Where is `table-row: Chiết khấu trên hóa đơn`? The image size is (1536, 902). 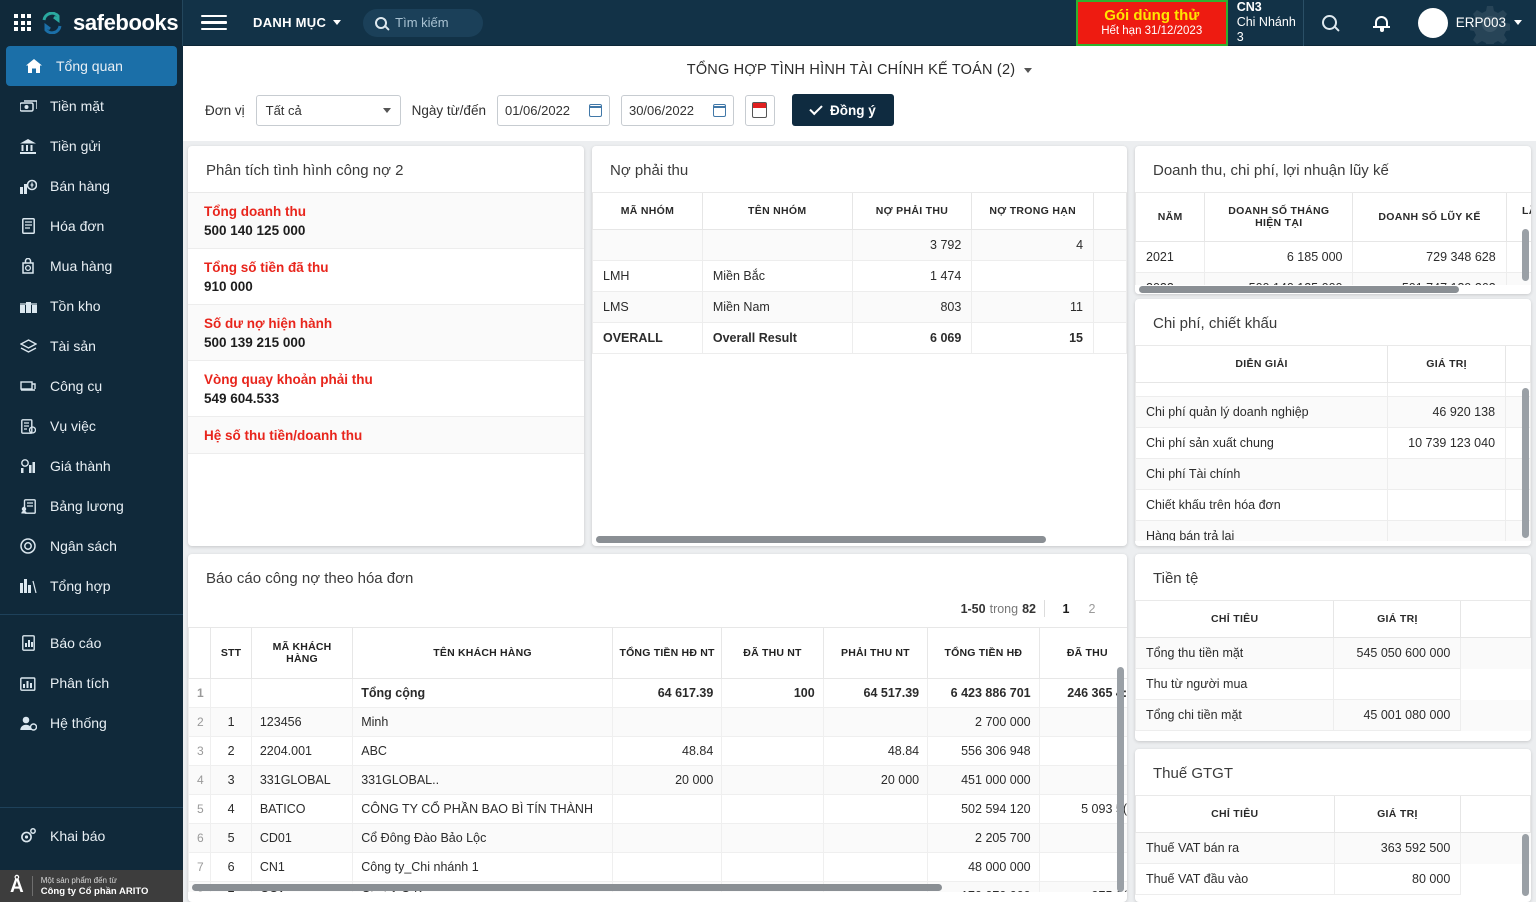 table-row: Chiết khấu trên hóa đơn is located at coordinates (1333, 505).